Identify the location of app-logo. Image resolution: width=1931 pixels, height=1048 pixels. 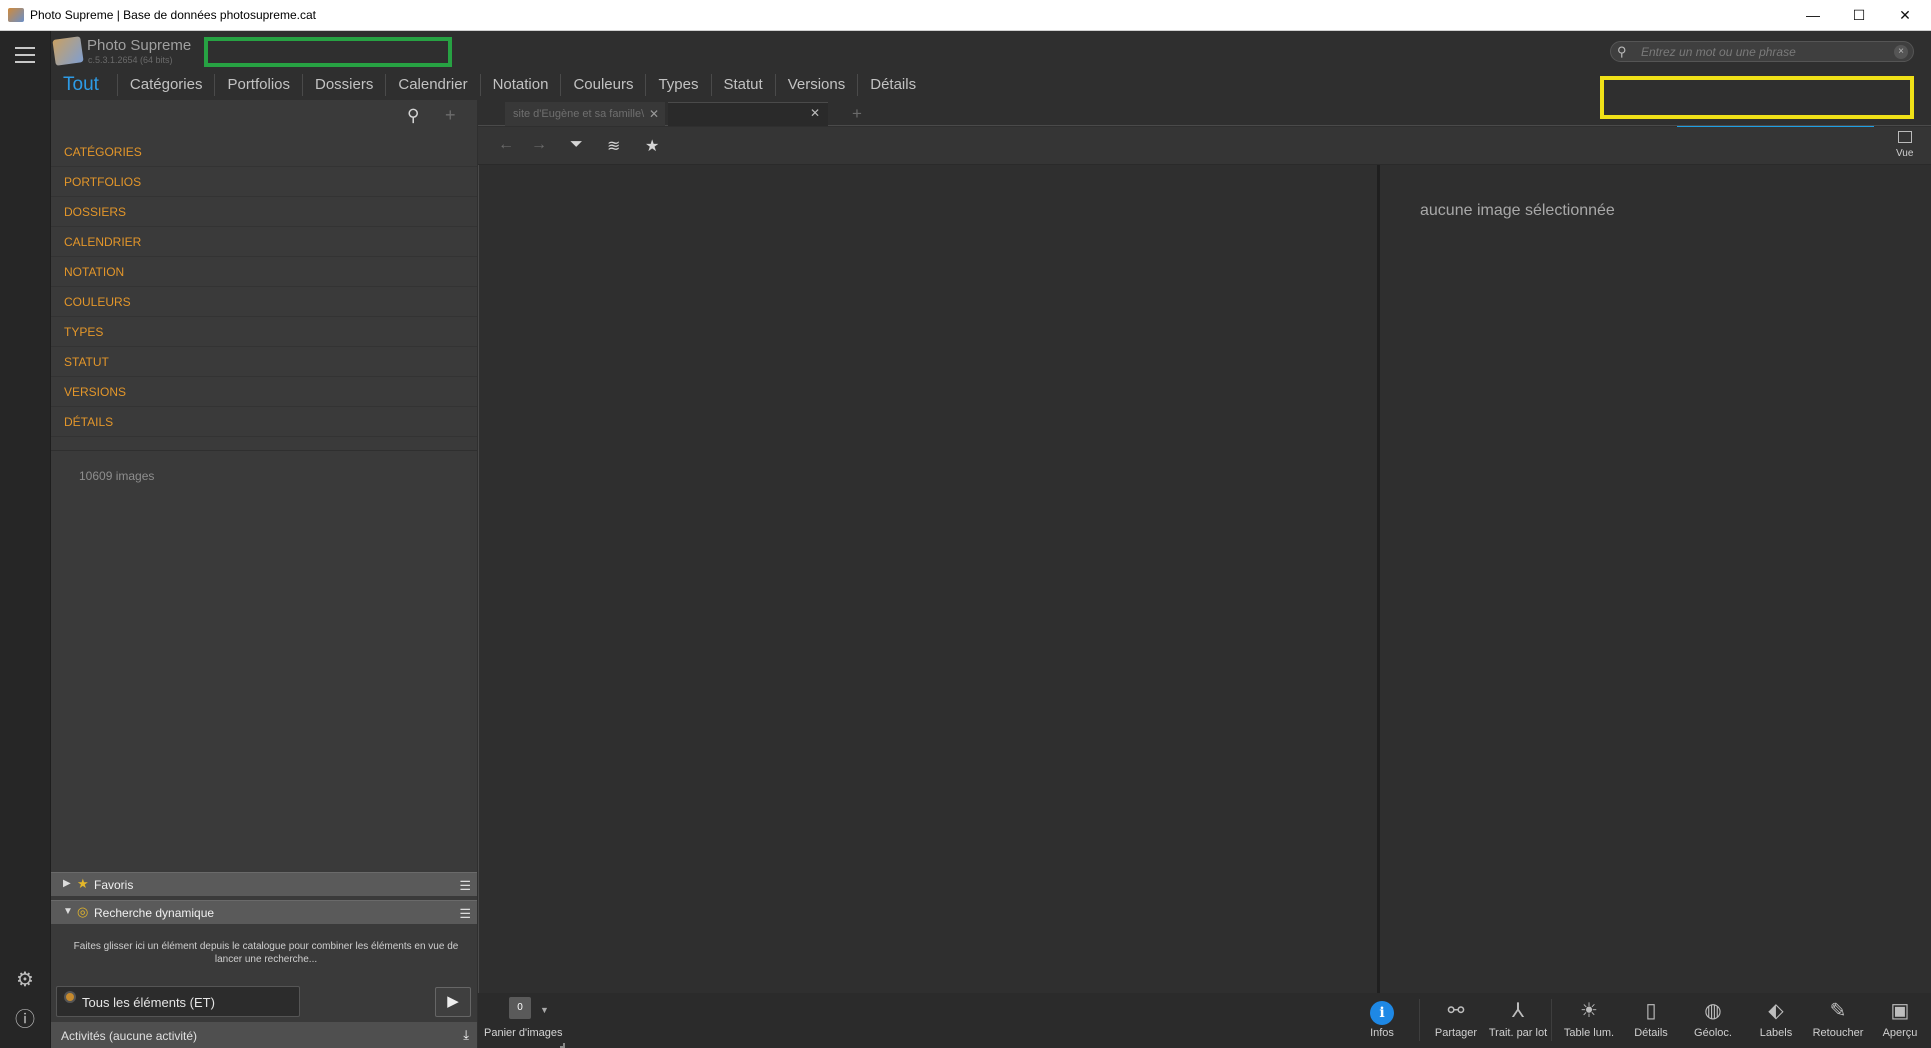
(68, 51).